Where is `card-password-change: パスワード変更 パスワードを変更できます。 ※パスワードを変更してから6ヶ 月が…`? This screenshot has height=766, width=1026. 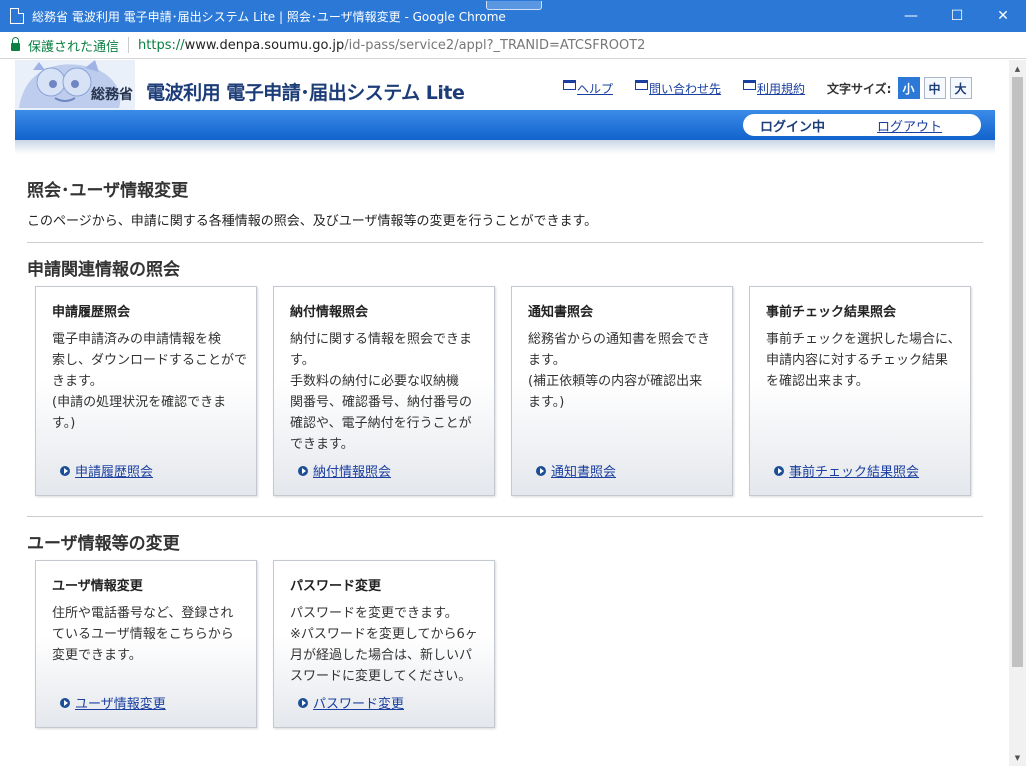
card-password-change: パスワード変更 パスワードを変更できます。 ※パスワードを変更してから6ヶ 月が… is located at coordinates (384, 644).